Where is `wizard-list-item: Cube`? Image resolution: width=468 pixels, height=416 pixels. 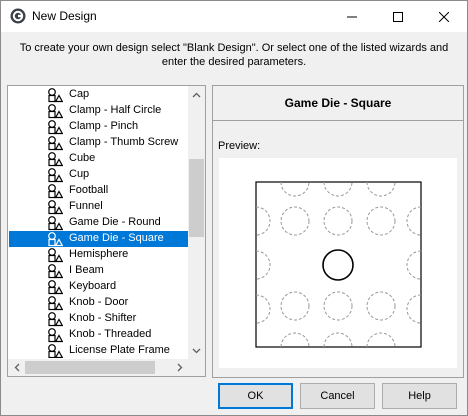 wizard-list-item: Cube is located at coordinates (98, 159).